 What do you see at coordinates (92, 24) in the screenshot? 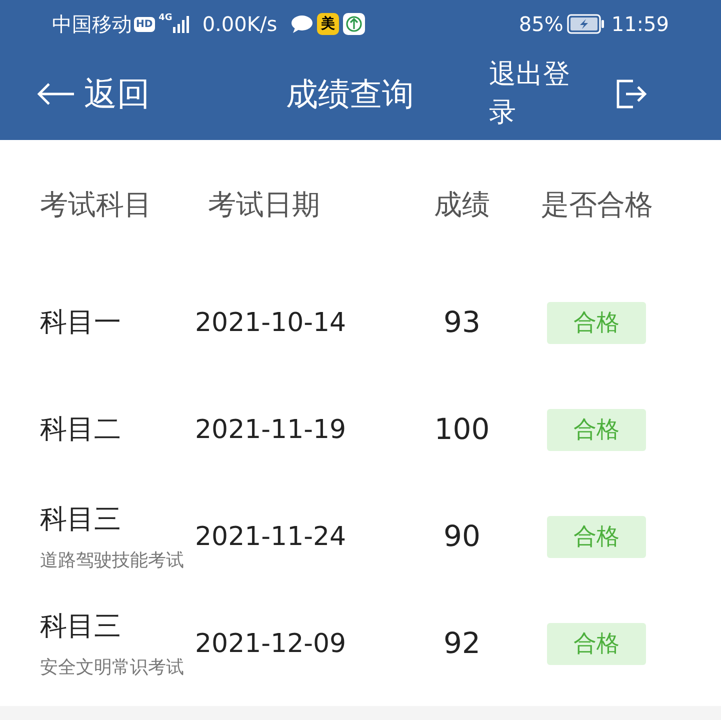
I see `carrier-name: 中国移动` at bounding box center [92, 24].